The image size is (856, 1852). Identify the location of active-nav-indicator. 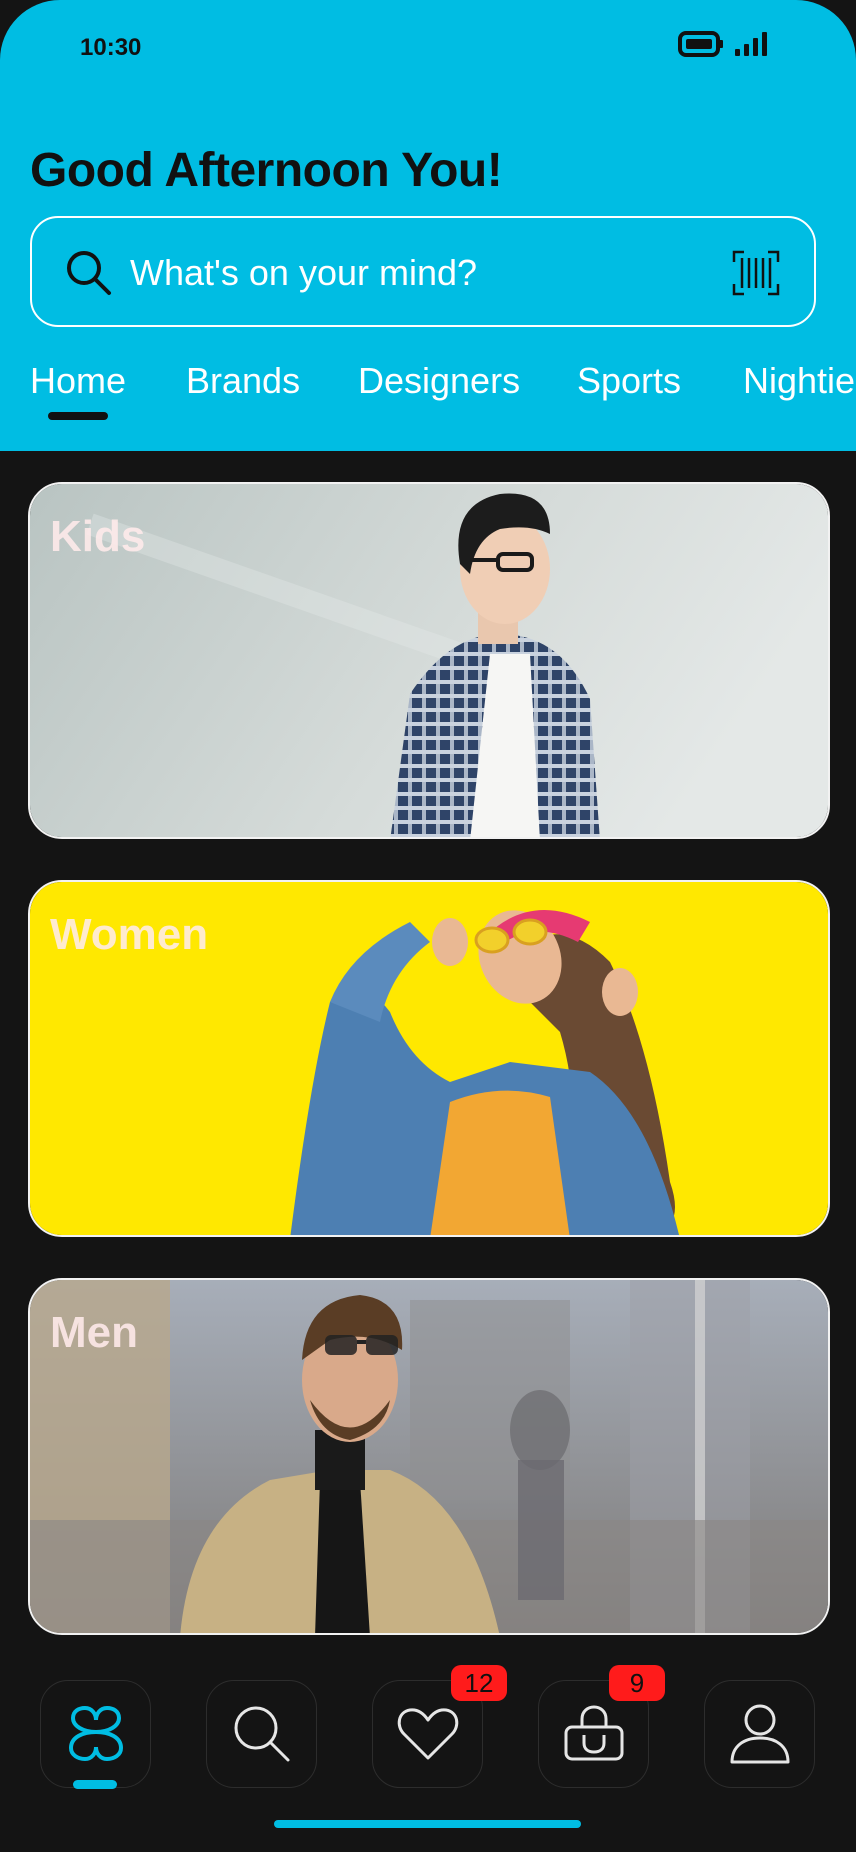
(95, 1784).